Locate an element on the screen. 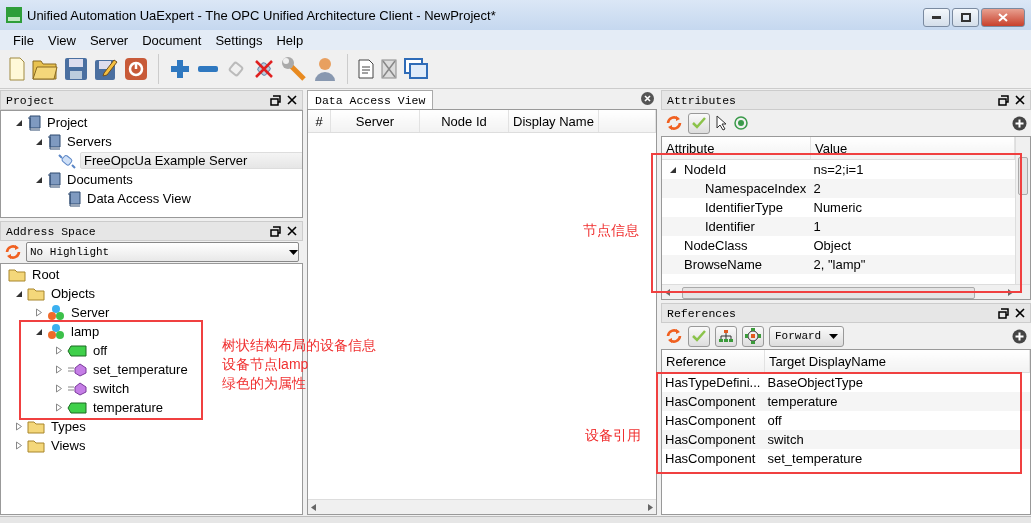 The width and height of the screenshot is (1031, 523). tree-item: Root is located at coordinates (46, 274).